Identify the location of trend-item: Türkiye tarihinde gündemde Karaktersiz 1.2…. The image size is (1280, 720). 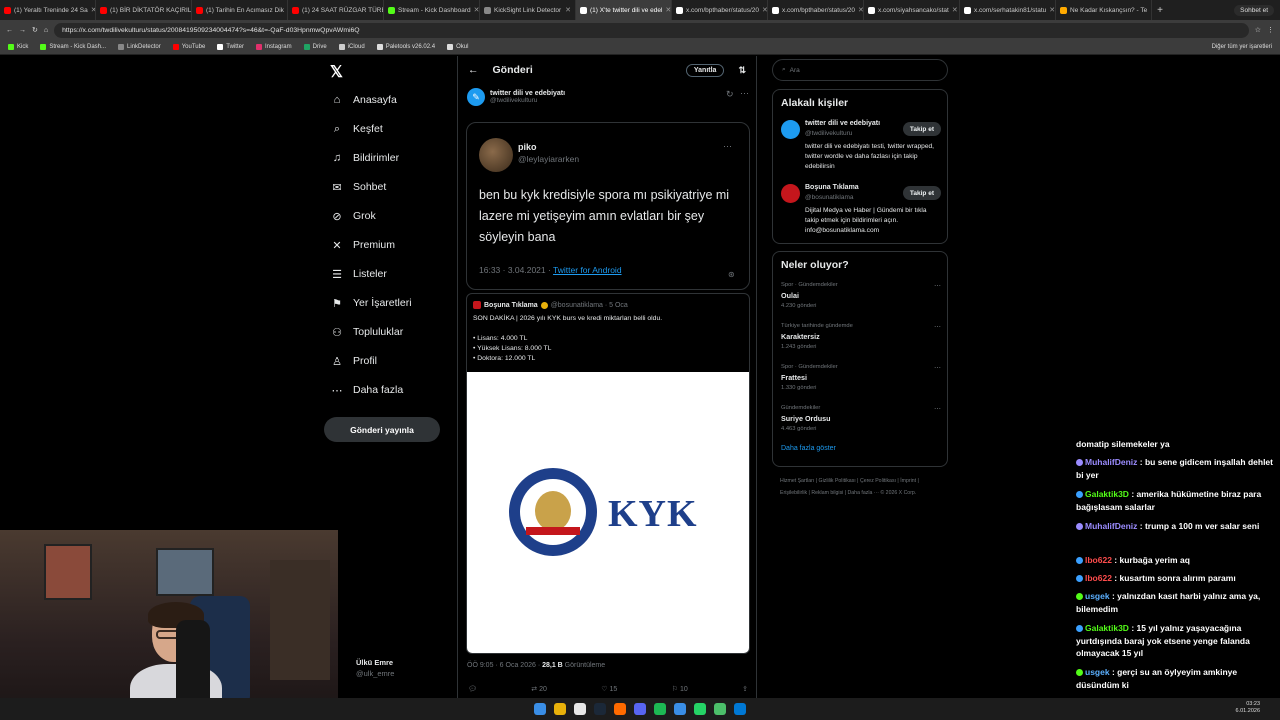
(861, 336).